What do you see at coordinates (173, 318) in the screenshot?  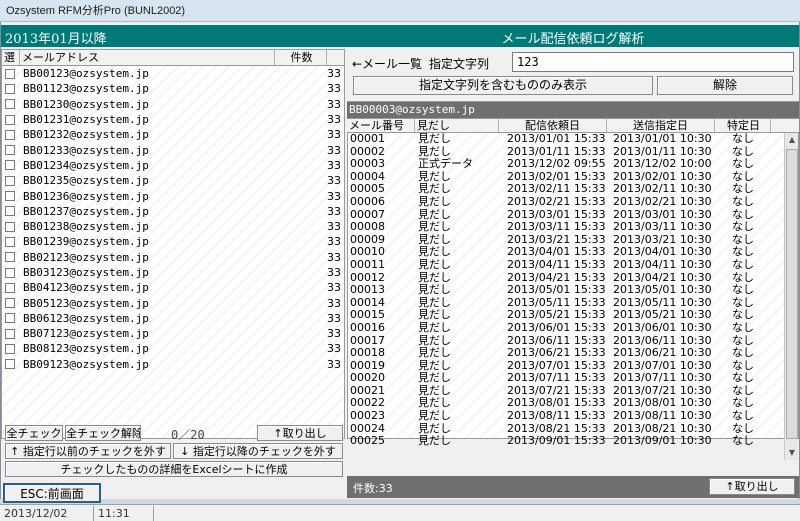 I see `mail-list-row: BB06123@ozsystem.jp 33` at bounding box center [173, 318].